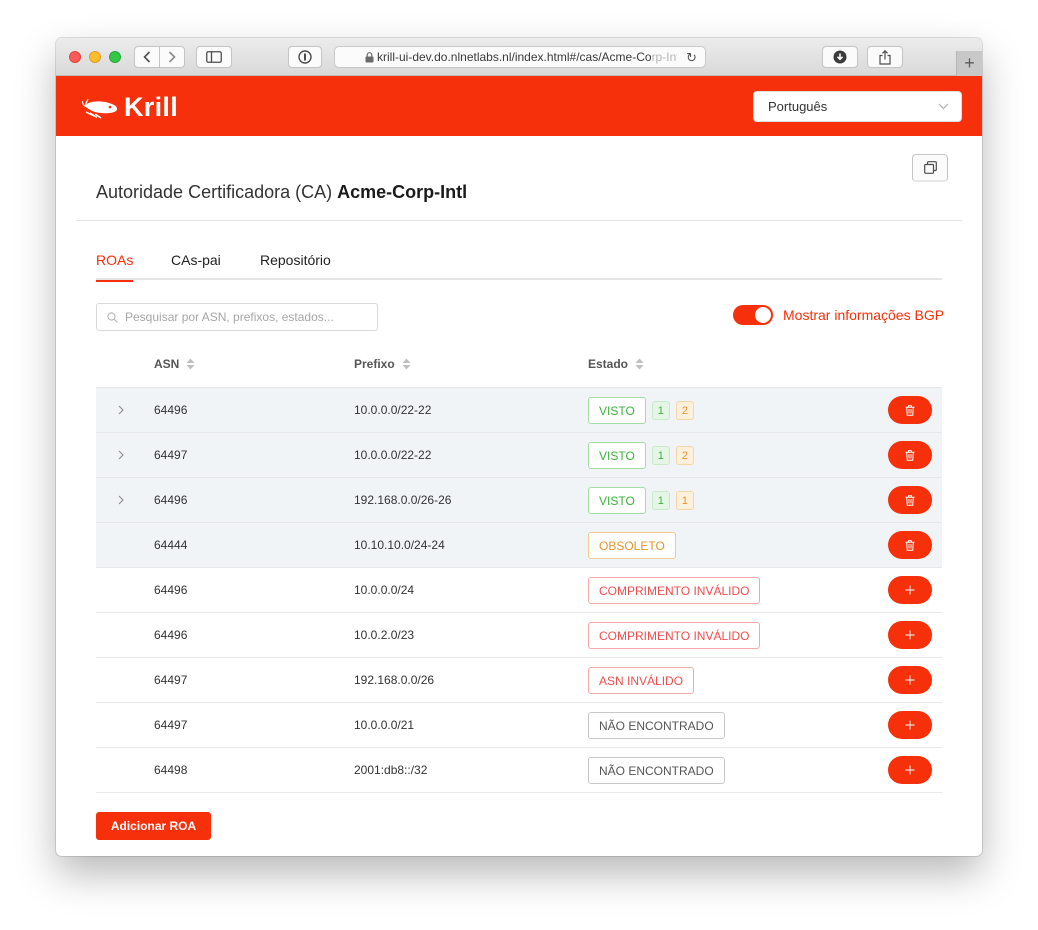  What do you see at coordinates (384, 590) in the screenshot?
I see `prefix-cell: 10.0.0.0/24` at bounding box center [384, 590].